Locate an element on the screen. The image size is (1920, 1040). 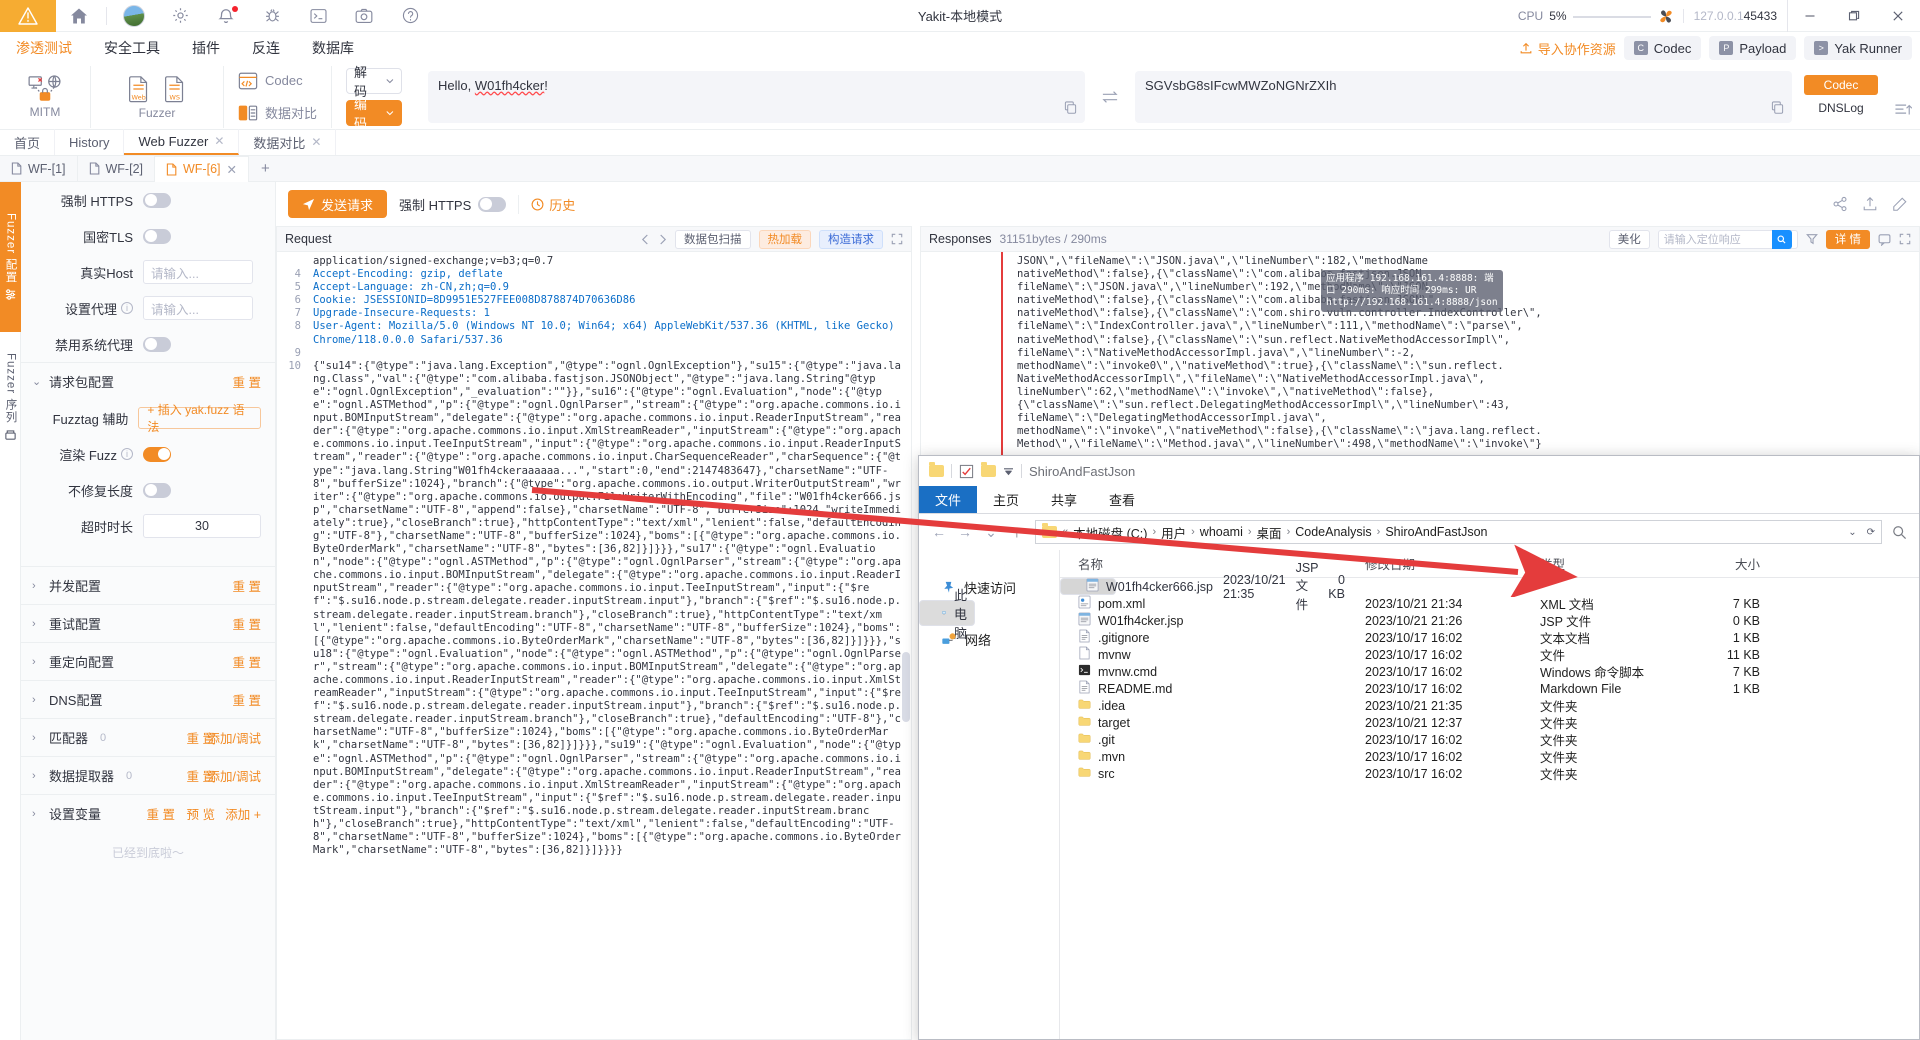
sub-tab-wf2: WF-[2] is located at coordinates (116, 168).